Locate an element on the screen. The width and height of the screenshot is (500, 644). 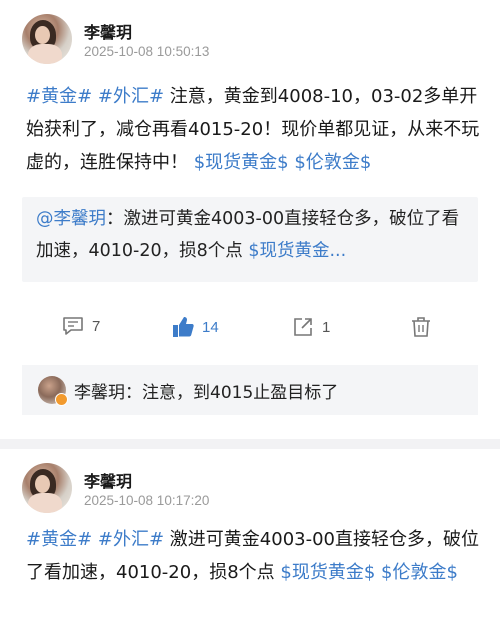
post-divider is located at coordinates (250, 444).